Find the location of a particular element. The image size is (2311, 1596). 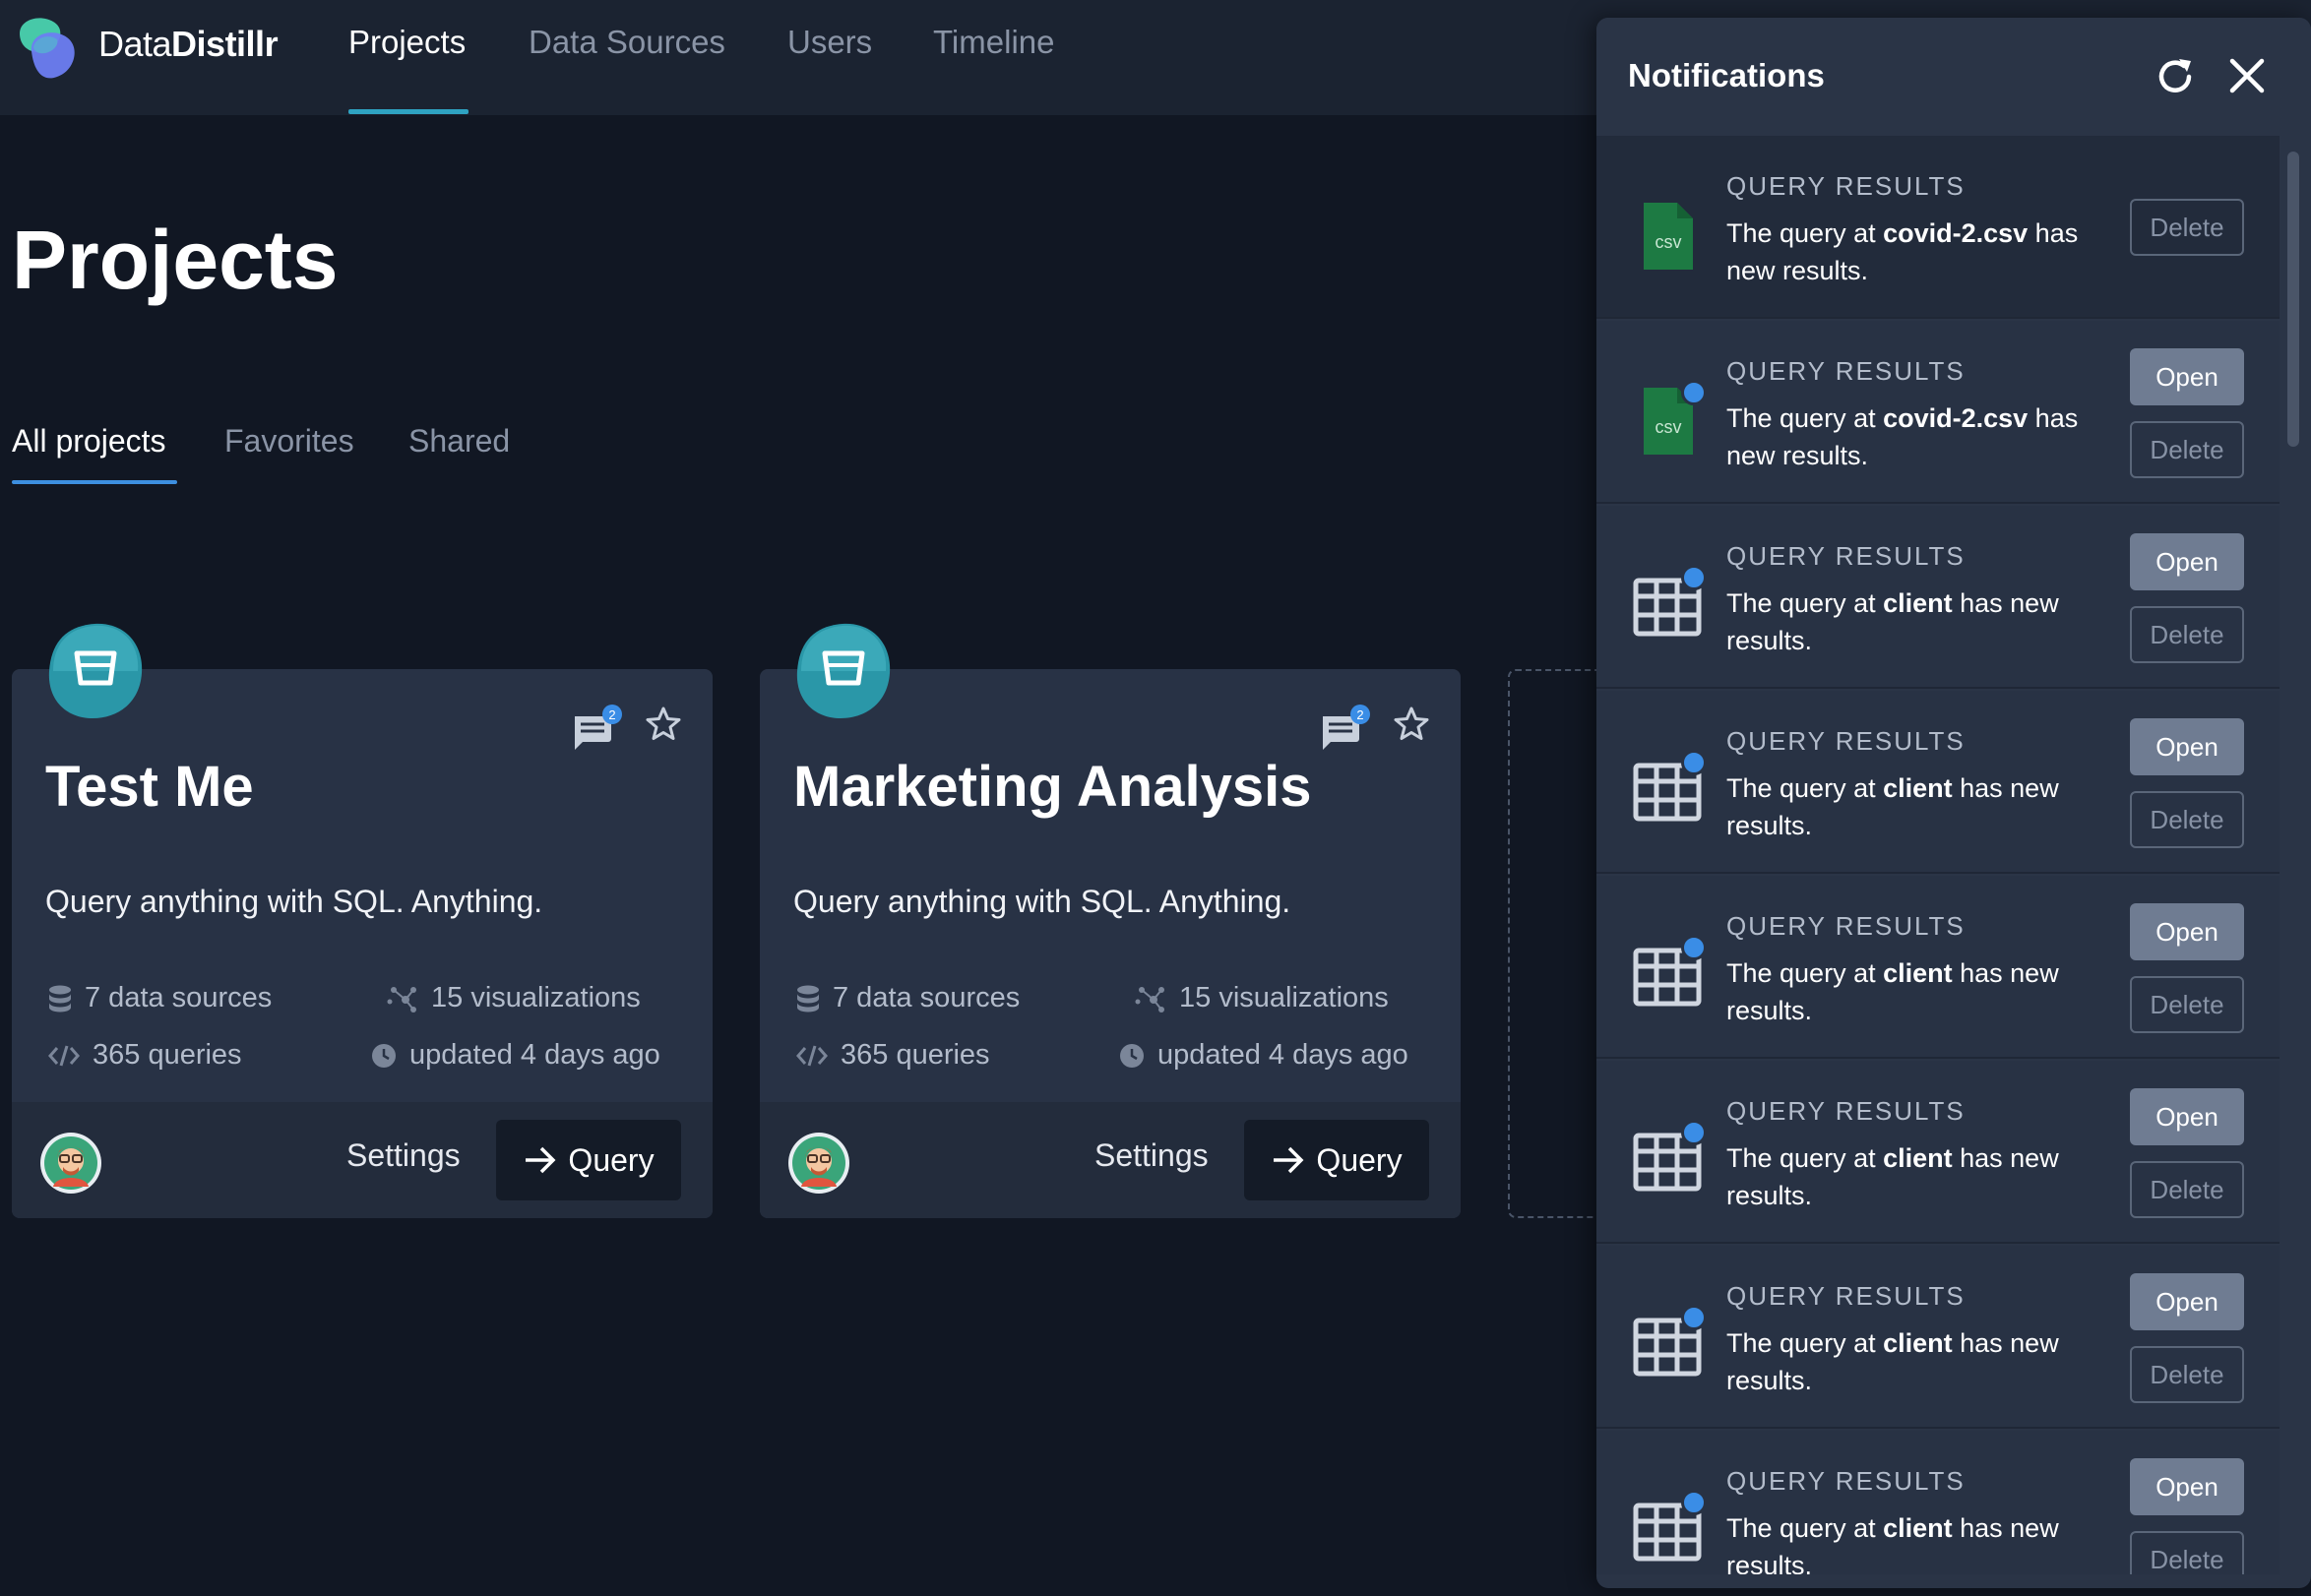

tab-all-projects: All projects is located at coordinates (89, 441).